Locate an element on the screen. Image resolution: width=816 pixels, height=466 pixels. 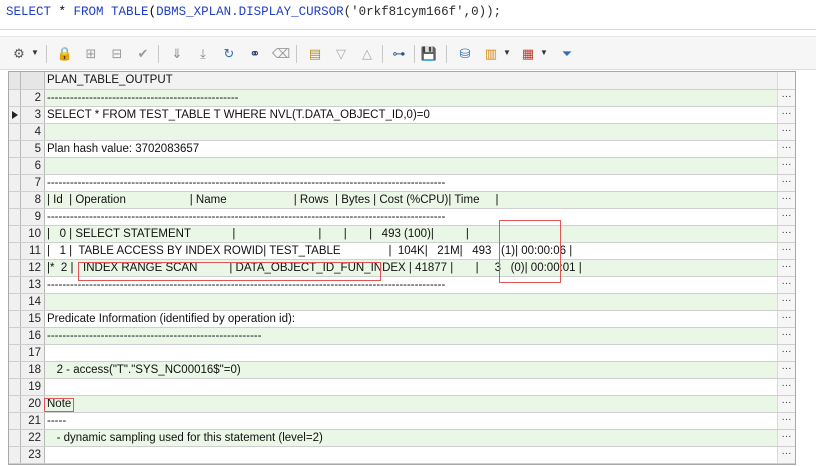
plan-output-cell: ----- is located at coordinates (411, 421).